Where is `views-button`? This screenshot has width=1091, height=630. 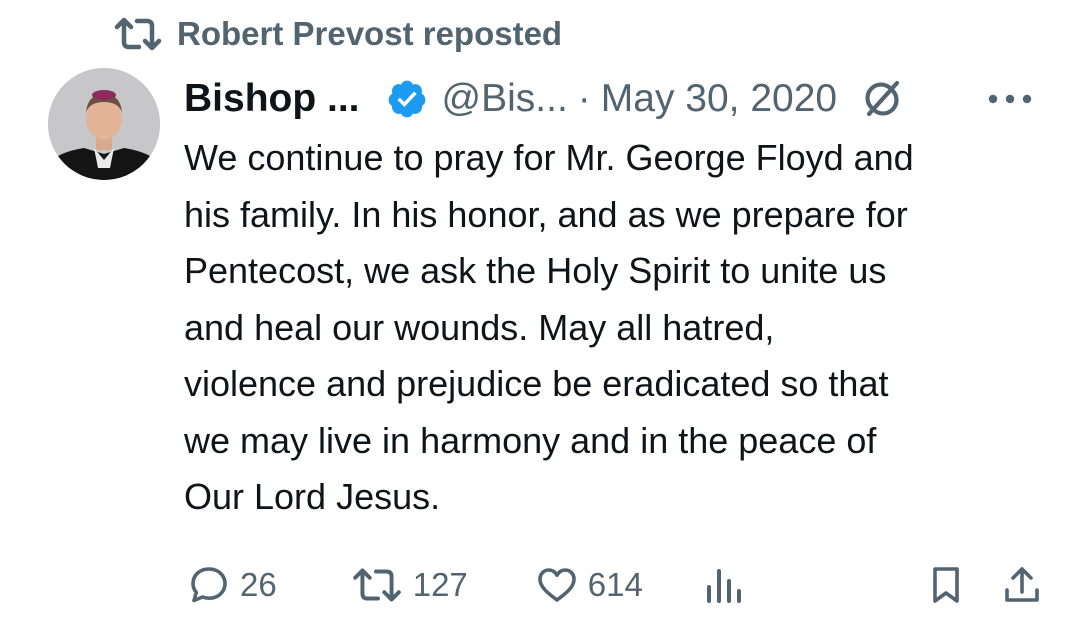 views-button is located at coordinates (725, 585).